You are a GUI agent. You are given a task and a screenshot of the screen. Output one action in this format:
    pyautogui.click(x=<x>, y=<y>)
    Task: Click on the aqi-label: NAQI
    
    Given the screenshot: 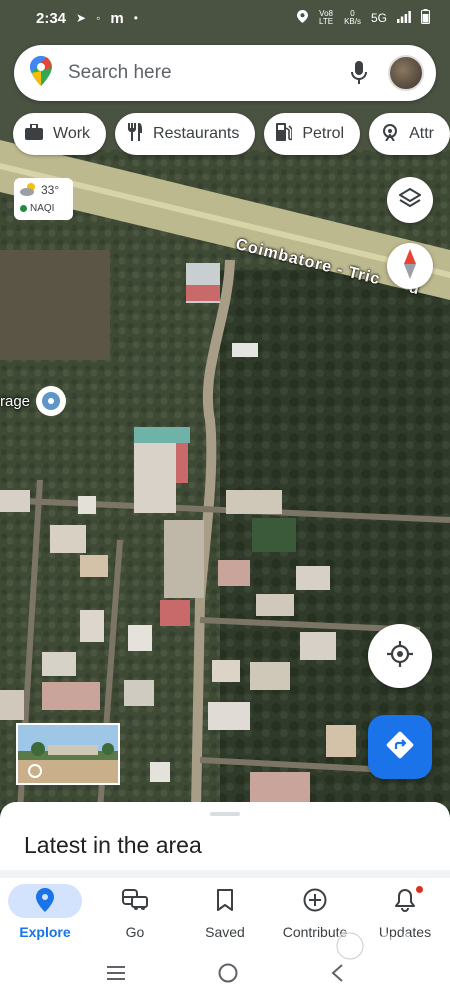 What is the action you would take?
    pyautogui.click(x=42, y=208)
    